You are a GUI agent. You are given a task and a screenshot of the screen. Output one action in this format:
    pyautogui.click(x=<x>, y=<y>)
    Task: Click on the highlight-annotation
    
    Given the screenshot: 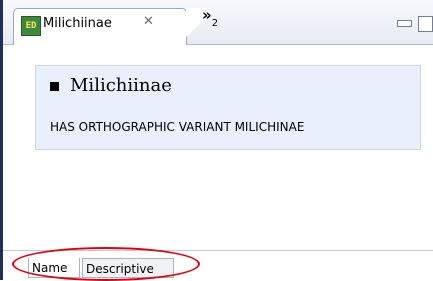 What is the action you would take?
    pyautogui.click(x=106, y=264)
    